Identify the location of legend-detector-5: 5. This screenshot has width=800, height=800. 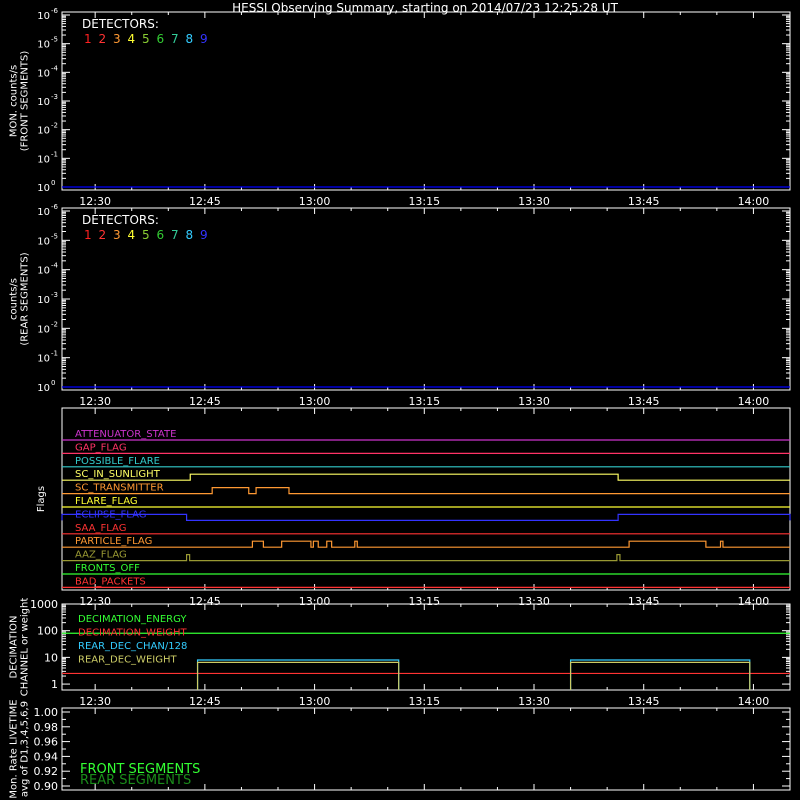
(146, 235).